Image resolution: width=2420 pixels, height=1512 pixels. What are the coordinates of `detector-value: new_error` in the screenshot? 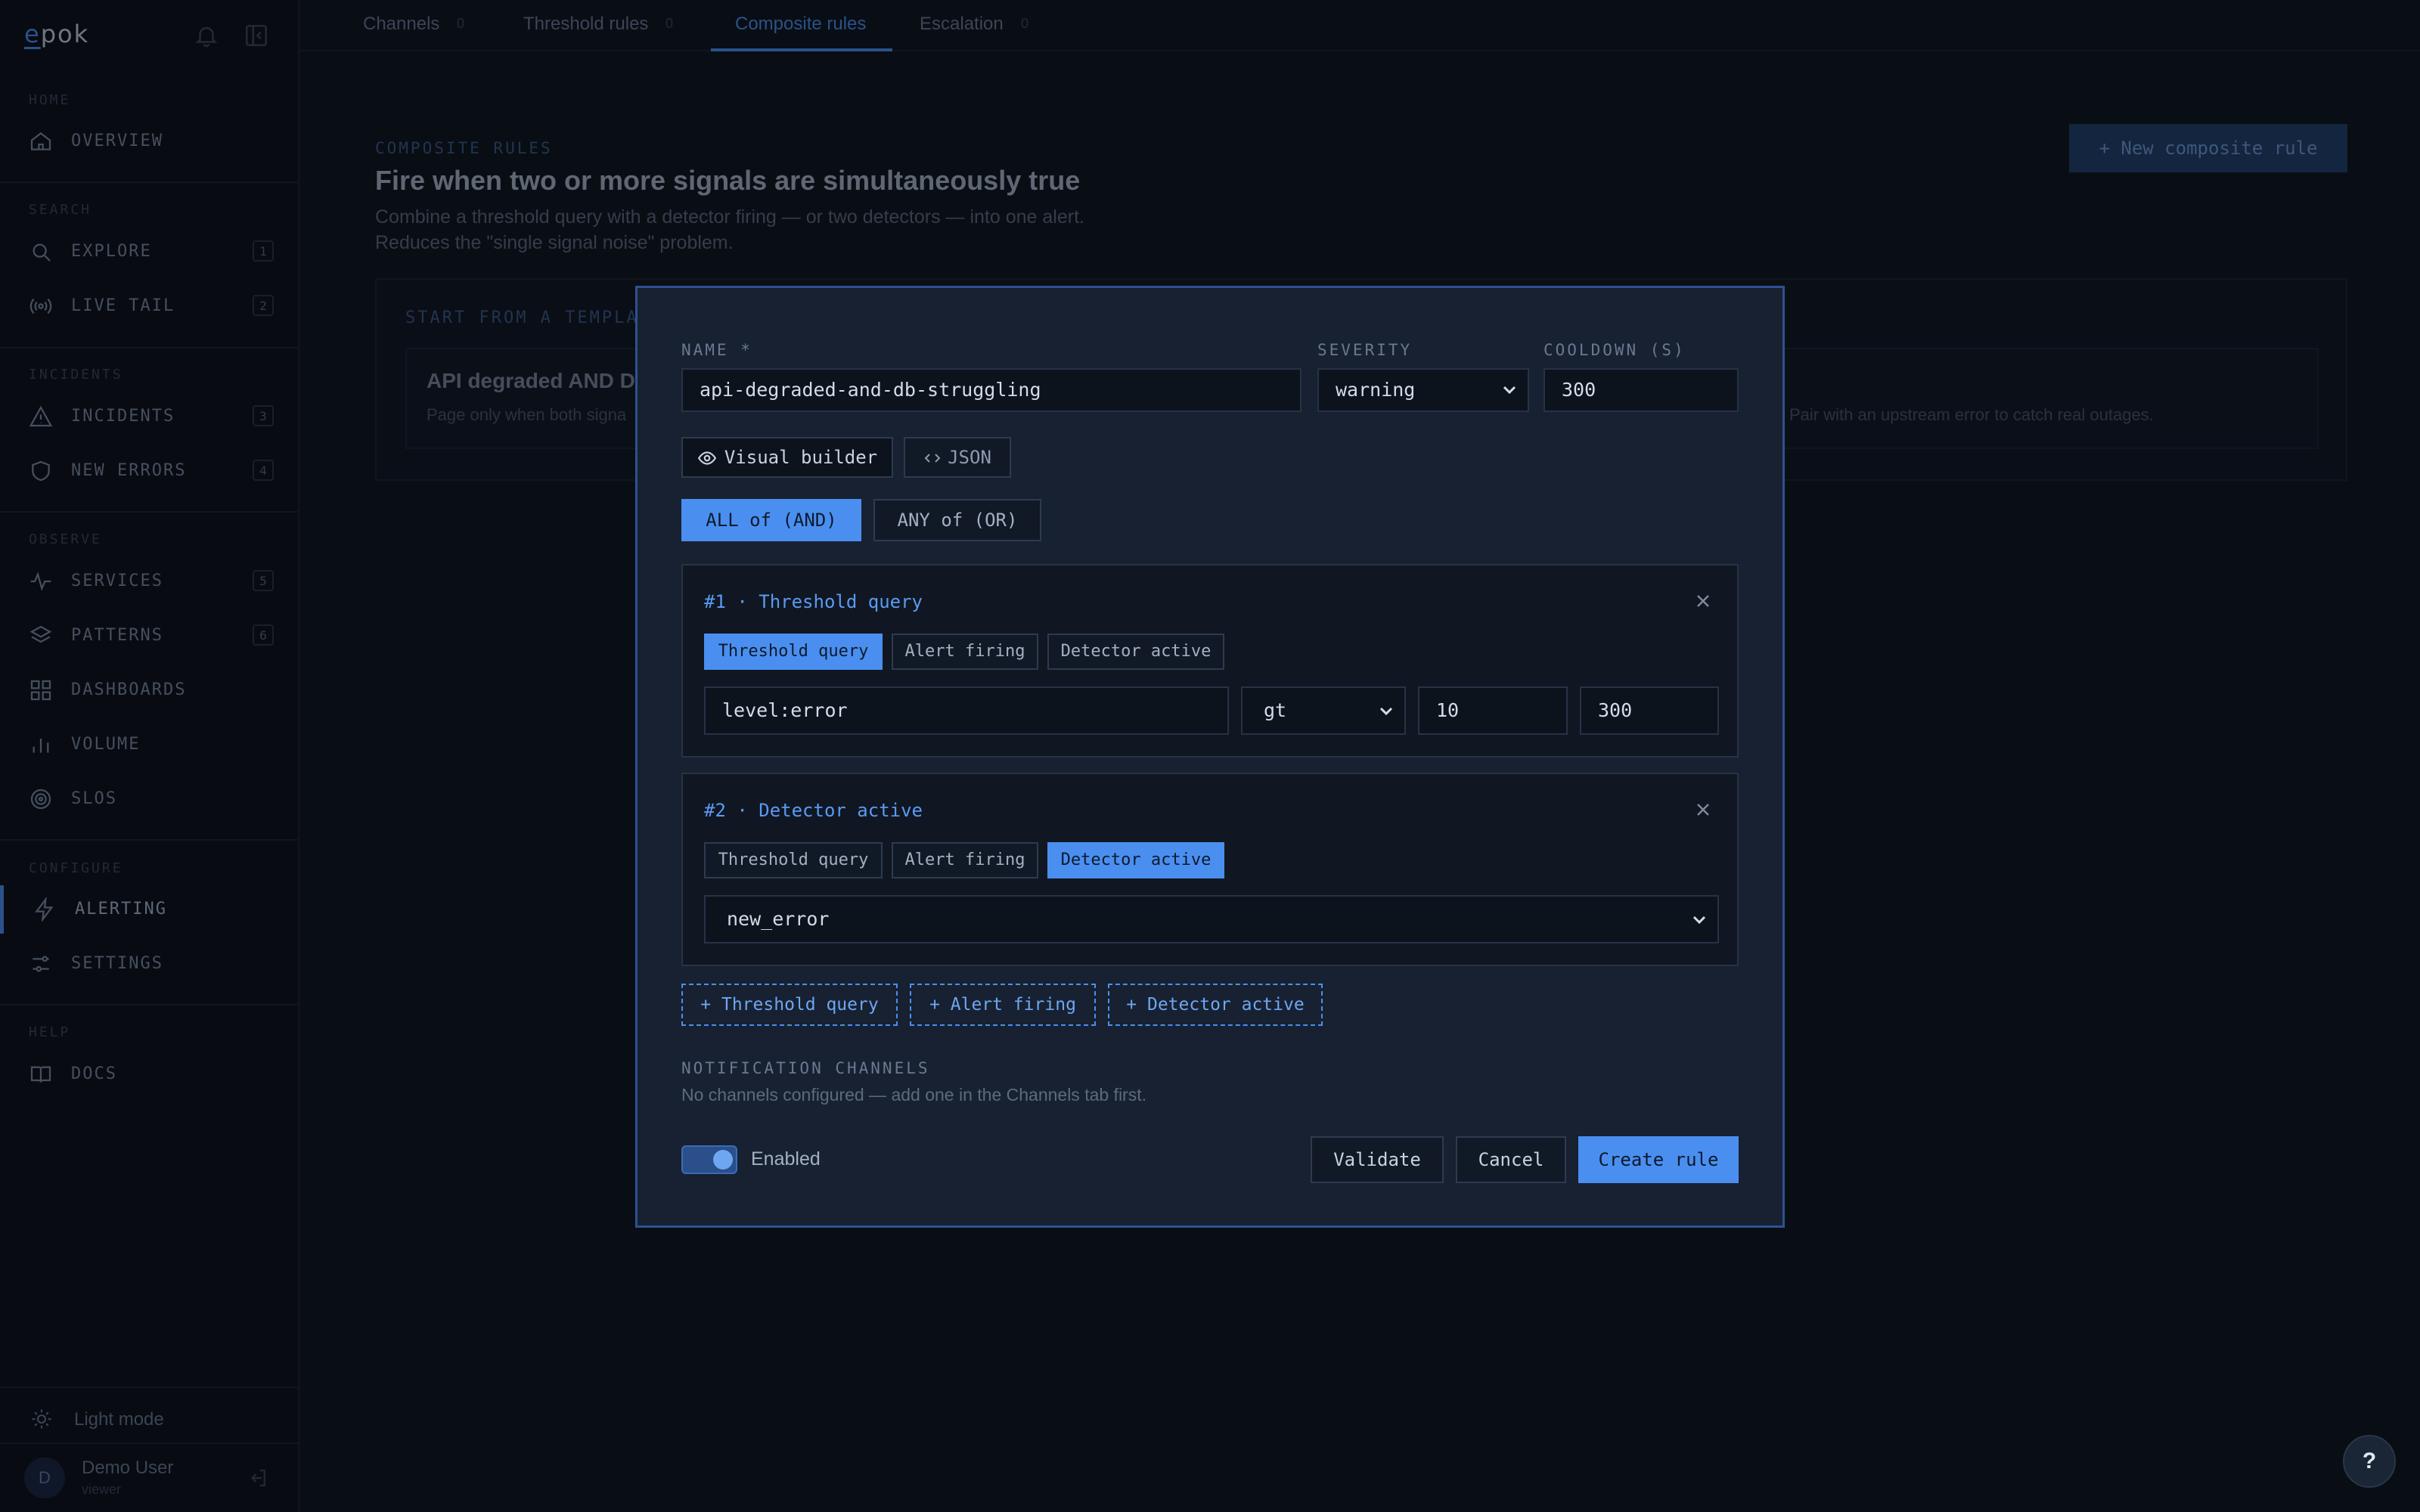 It's located at (778, 919).